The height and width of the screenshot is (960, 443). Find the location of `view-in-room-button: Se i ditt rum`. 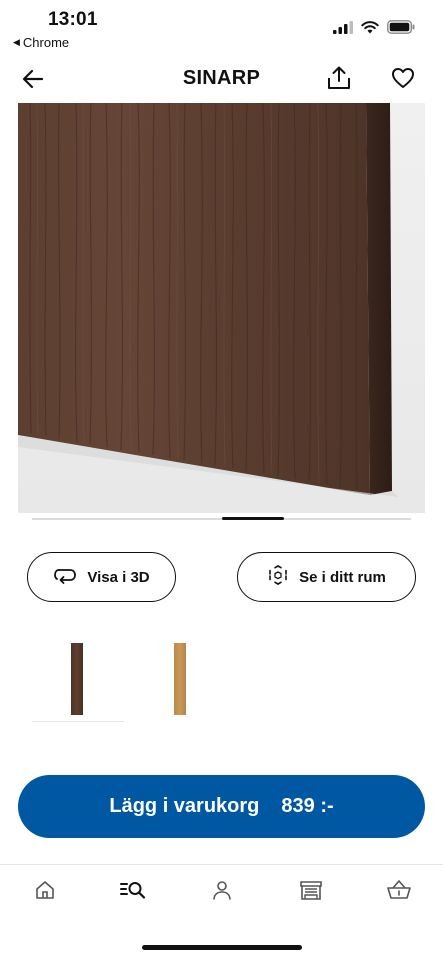

view-in-room-button: Se i ditt rum is located at coordinates (326, 577).